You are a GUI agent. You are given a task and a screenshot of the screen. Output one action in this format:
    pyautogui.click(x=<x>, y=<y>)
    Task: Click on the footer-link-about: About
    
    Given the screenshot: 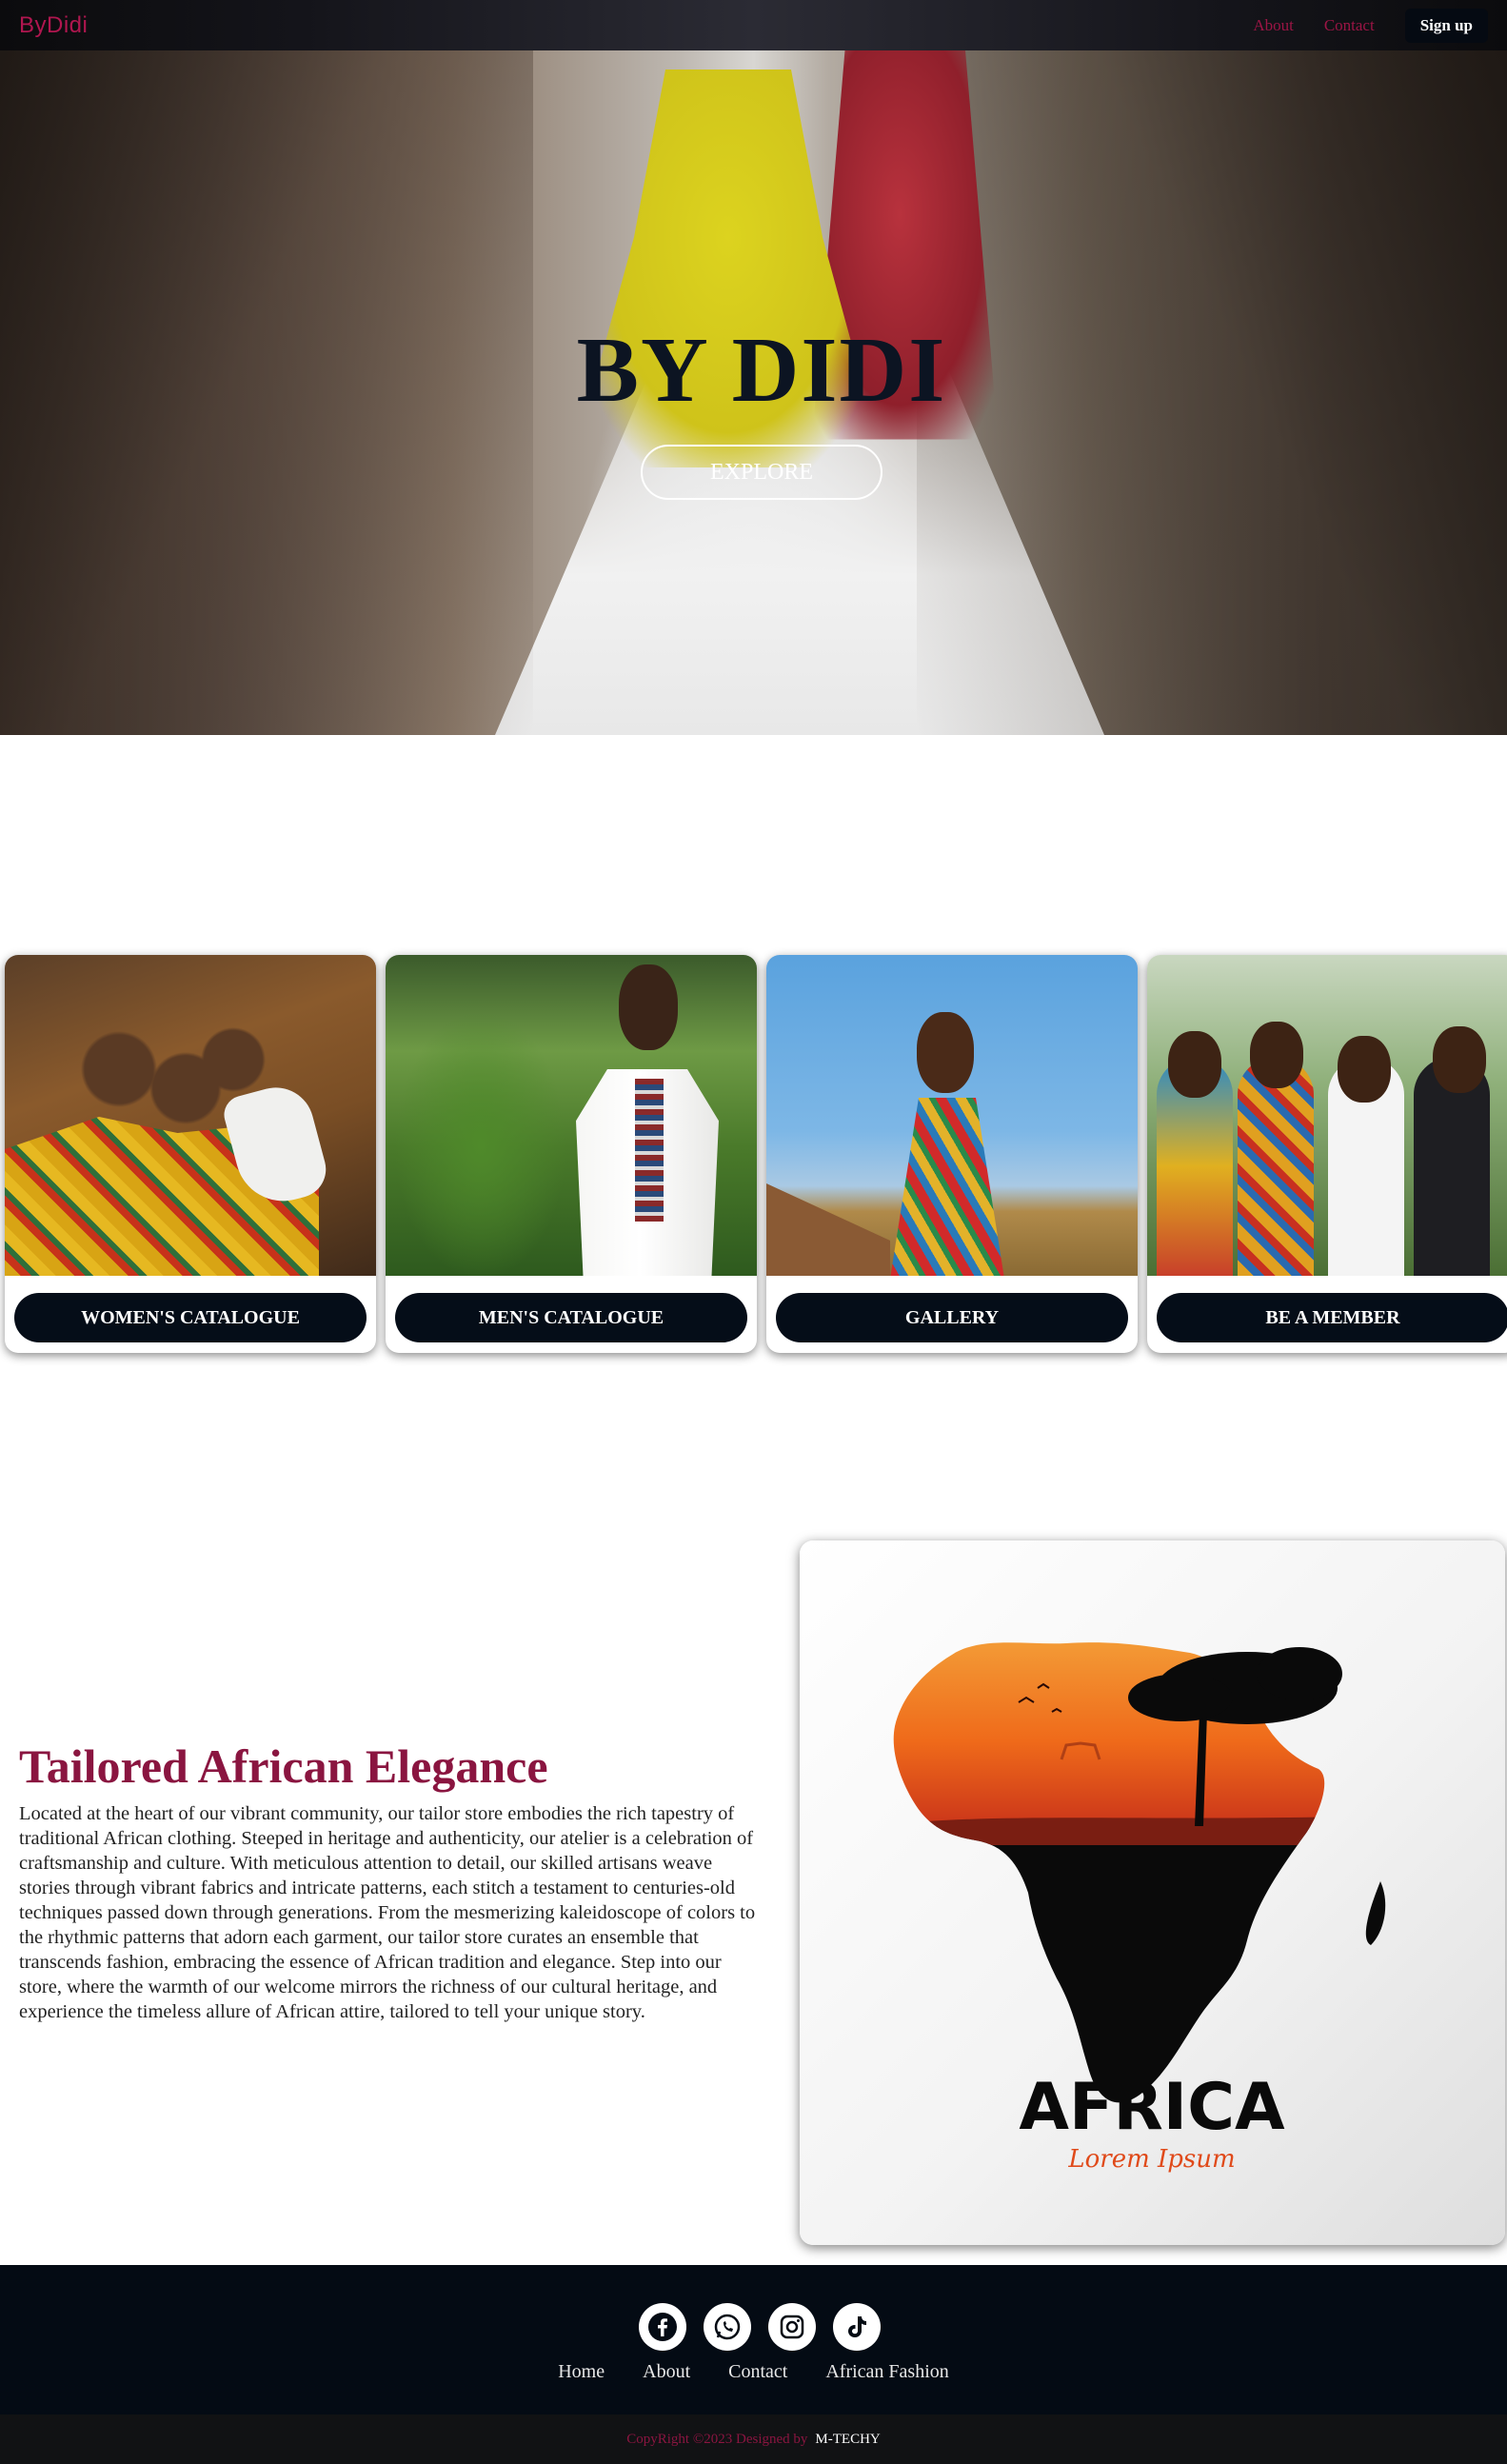 What is the action you would take?
    pyautogui.click(x=666, y=2372)
    